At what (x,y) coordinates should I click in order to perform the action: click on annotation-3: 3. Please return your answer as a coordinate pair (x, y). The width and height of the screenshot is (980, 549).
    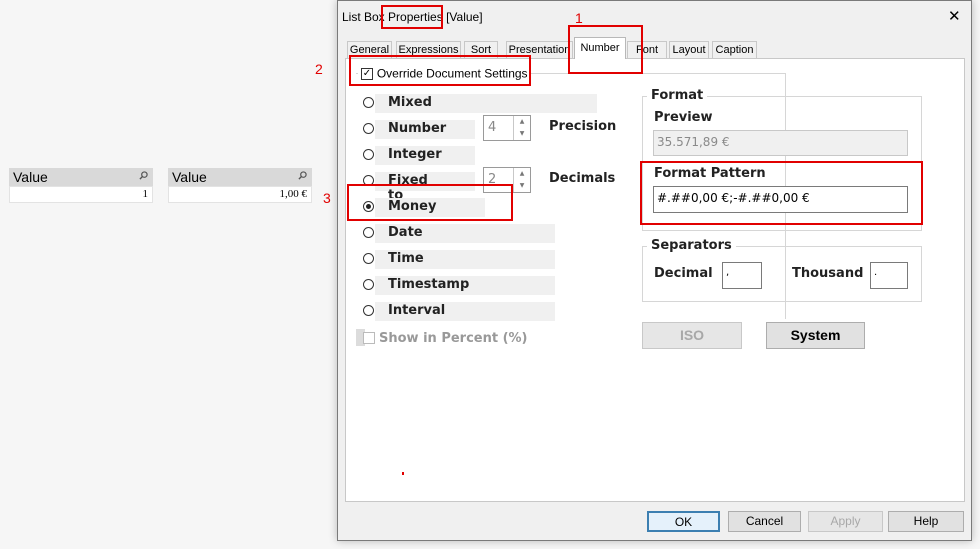
    Looking at the image, I should click on (327, 198).